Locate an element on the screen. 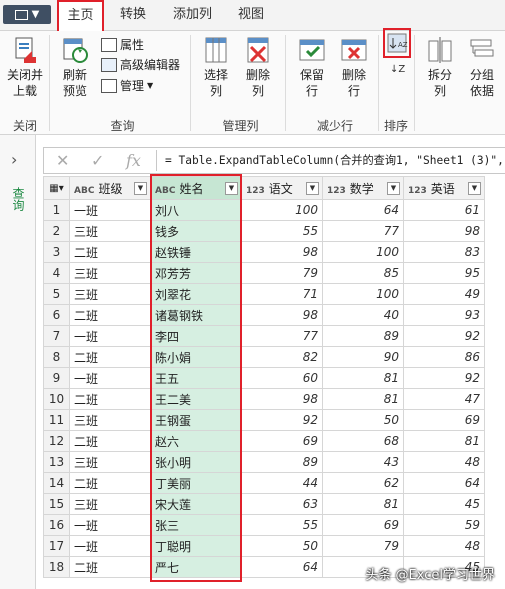 This screenshot has height=589, width=505. table-row: 3 二班 赵铁锤 98 100 83 is located at coordinates (264, 252).